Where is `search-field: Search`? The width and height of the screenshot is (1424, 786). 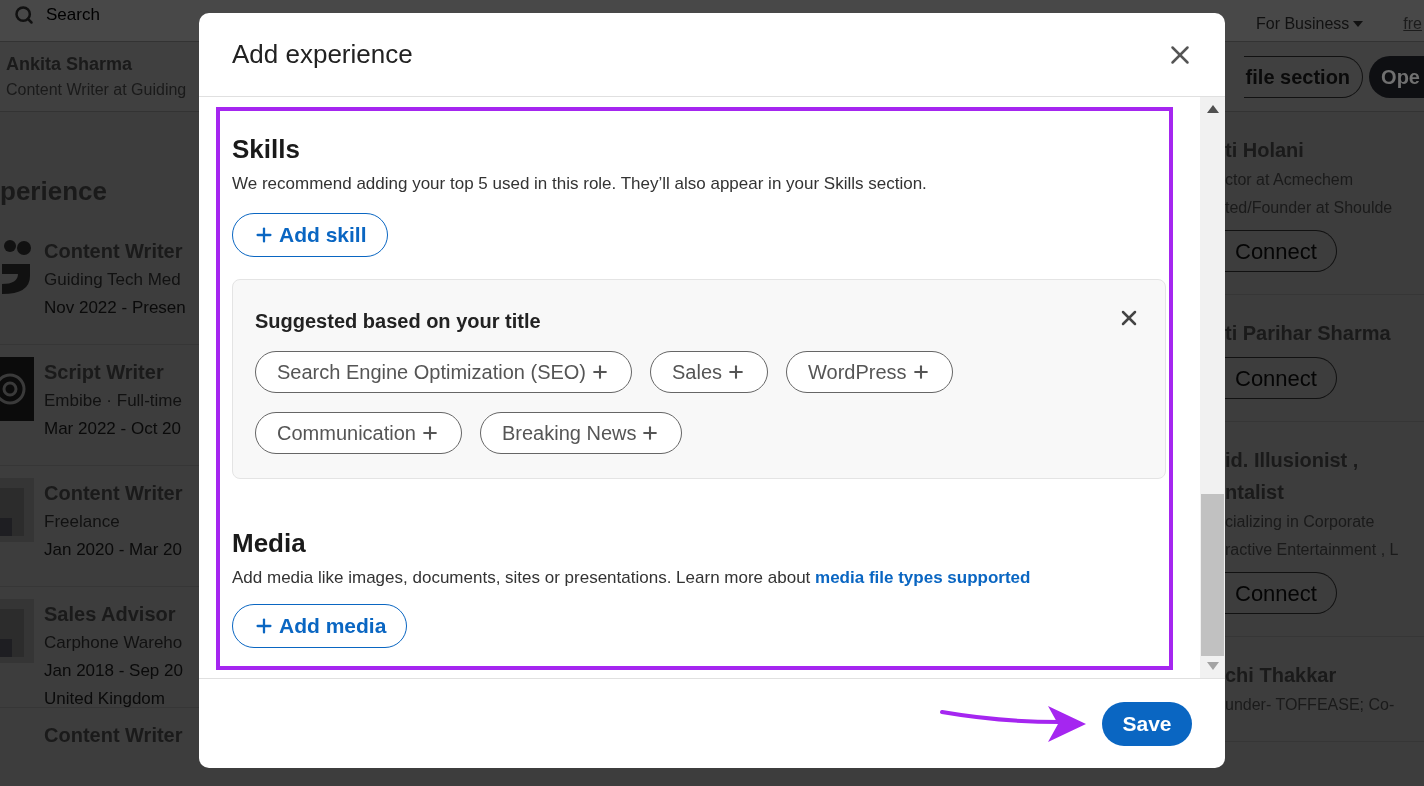 search-field: Search is located at coordinates (116, 15).